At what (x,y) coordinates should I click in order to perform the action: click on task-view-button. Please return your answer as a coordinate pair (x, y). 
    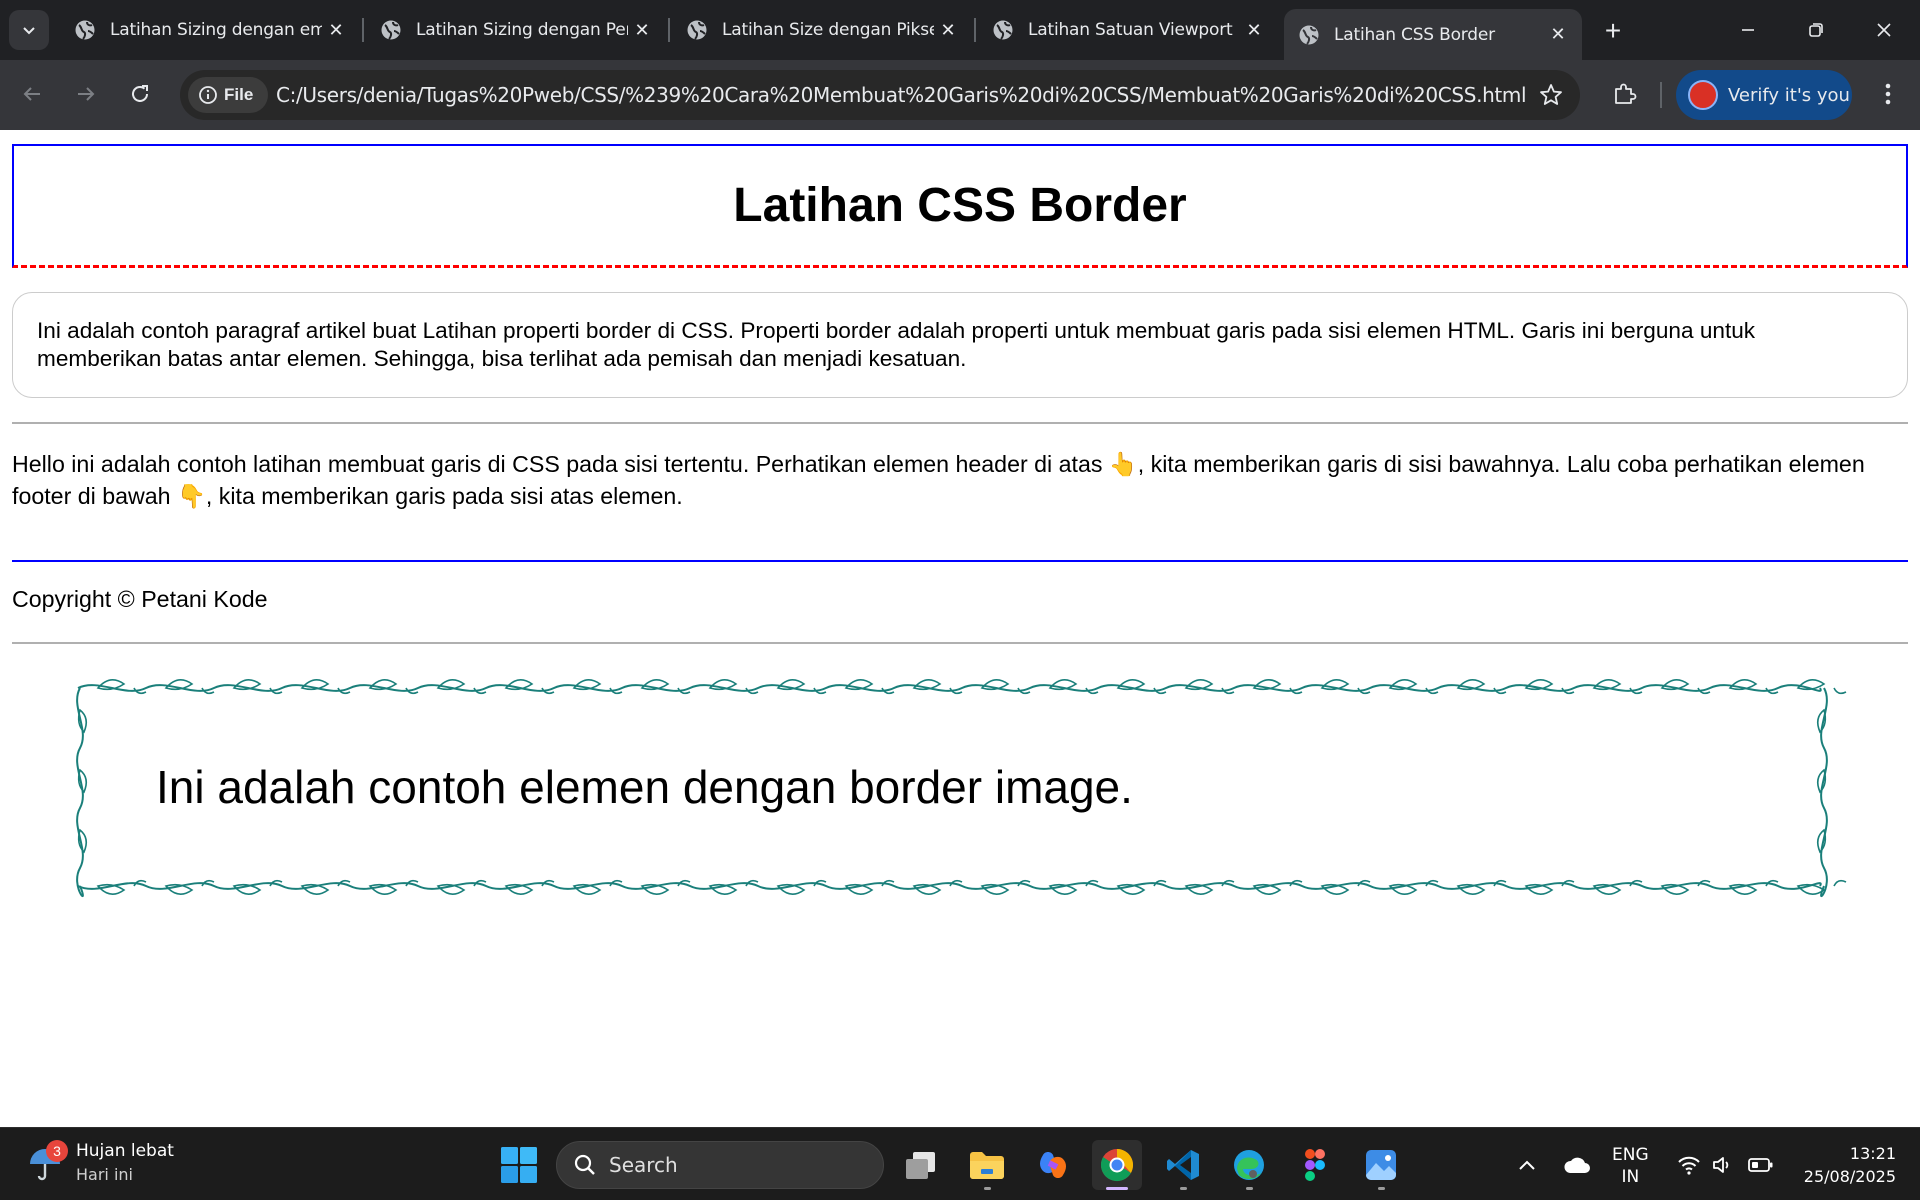
    Looking at the image, I should click on (921, 1165).